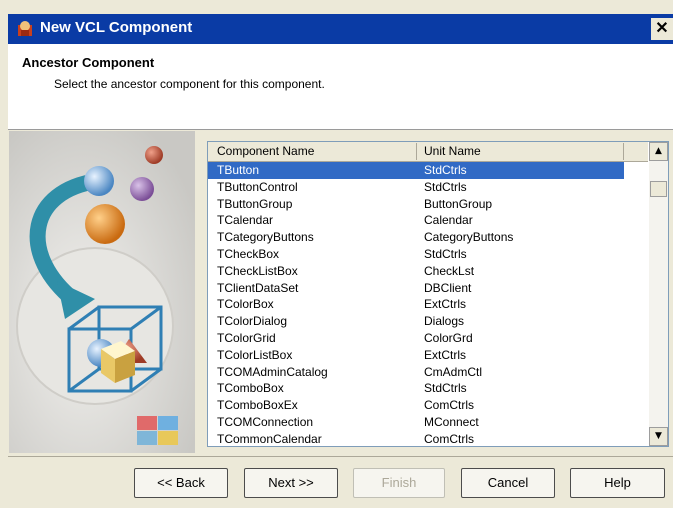  I want to click on list-row: TButtonControl StdCtrls, so click(428, 187).